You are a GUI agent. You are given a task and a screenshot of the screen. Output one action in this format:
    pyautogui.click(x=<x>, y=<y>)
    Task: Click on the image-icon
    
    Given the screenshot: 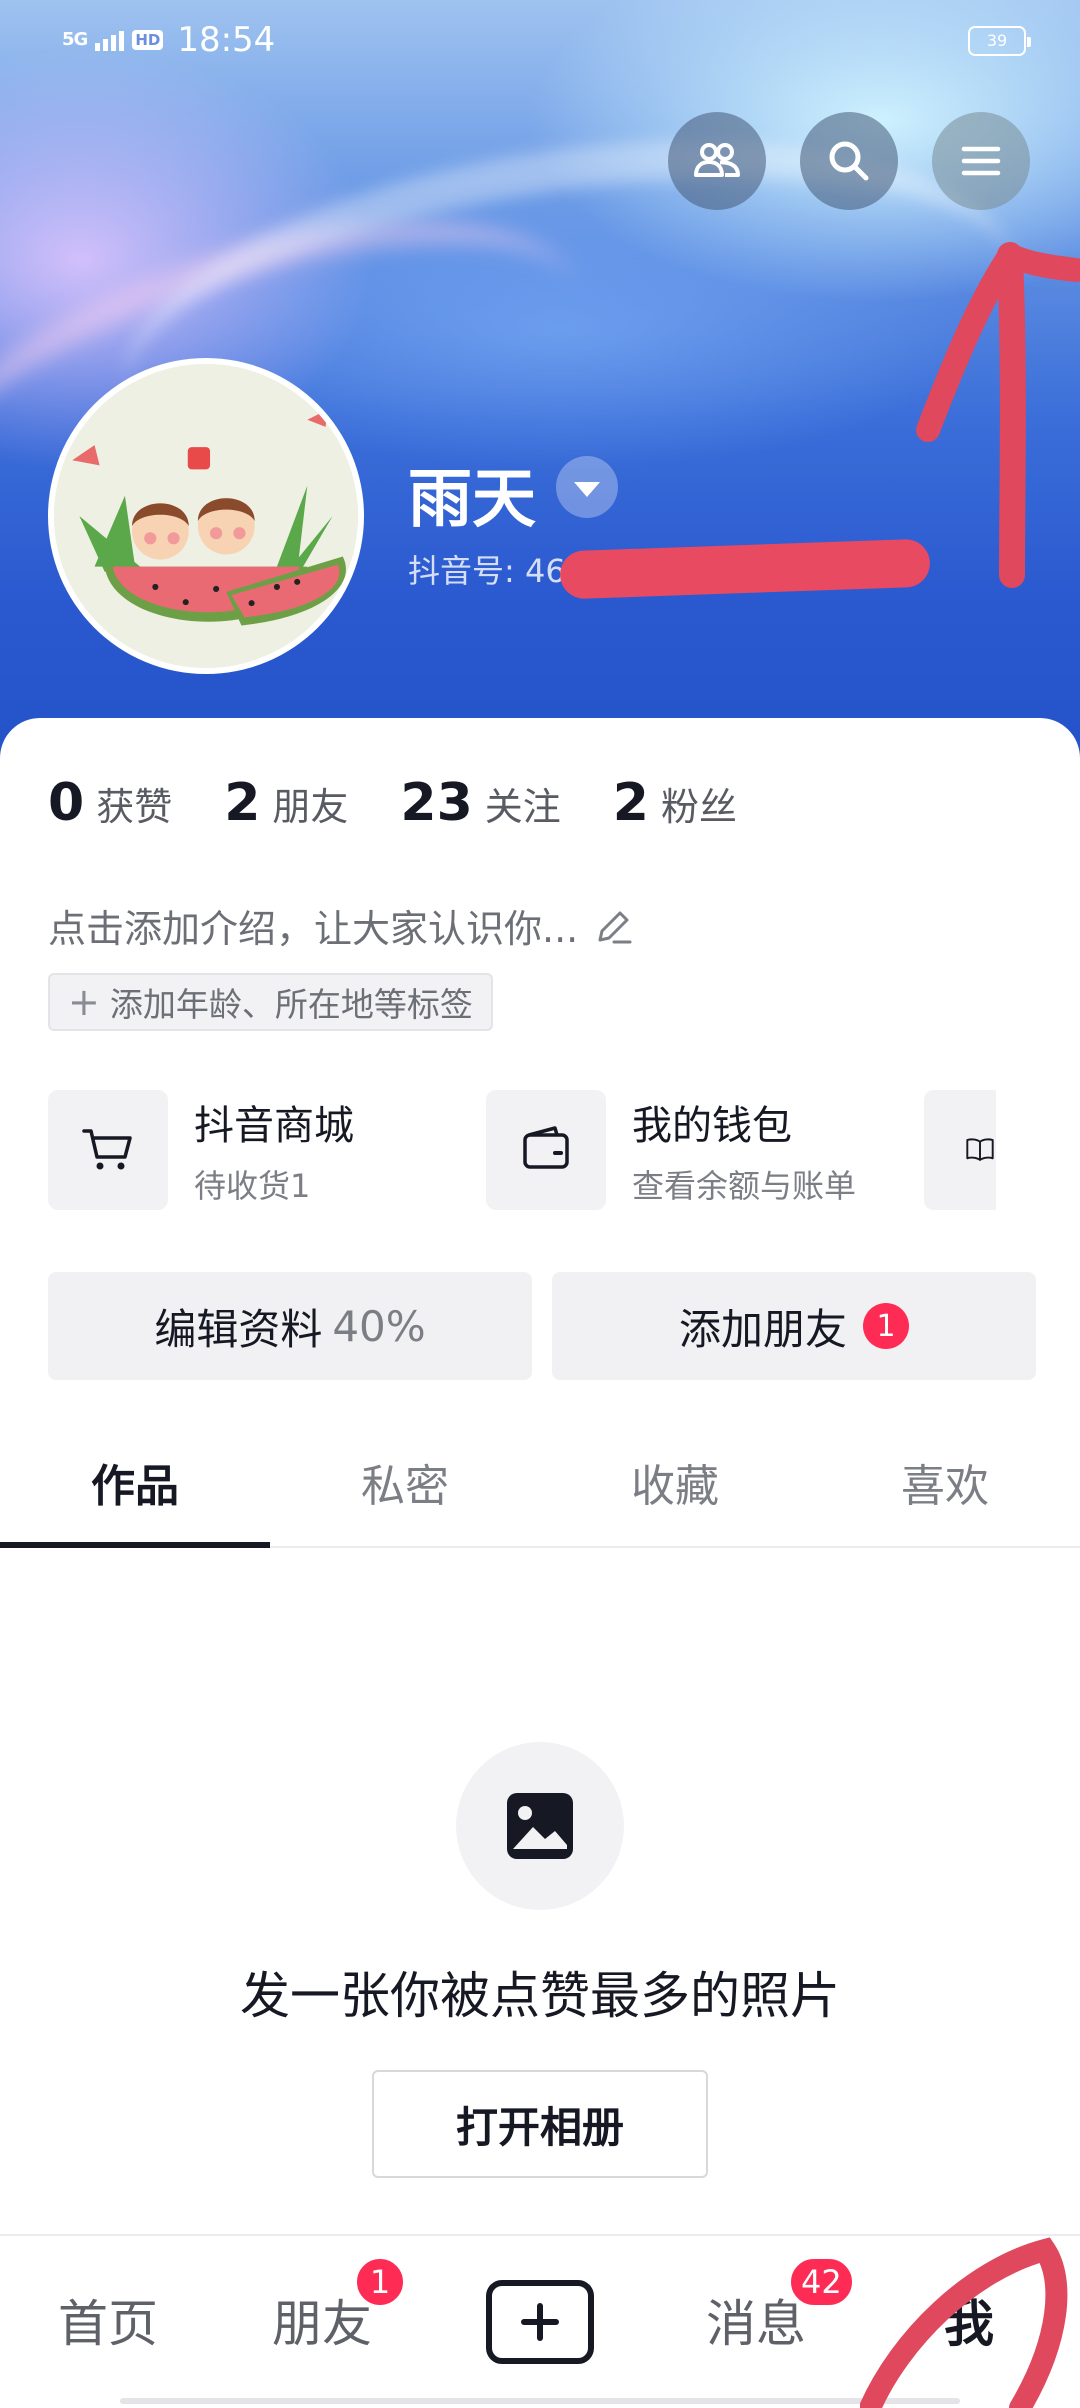 What is the action you would take?
    pyautogui.click(x=540, y=1826)
    